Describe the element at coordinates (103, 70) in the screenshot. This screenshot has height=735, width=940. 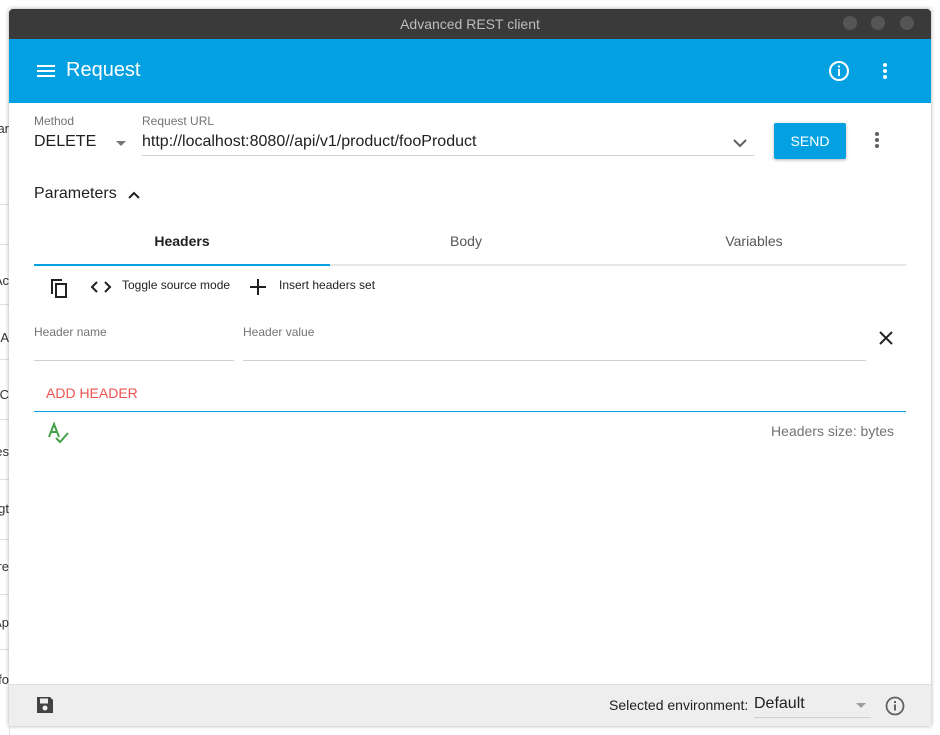
I see `page-title: Request` at that location.